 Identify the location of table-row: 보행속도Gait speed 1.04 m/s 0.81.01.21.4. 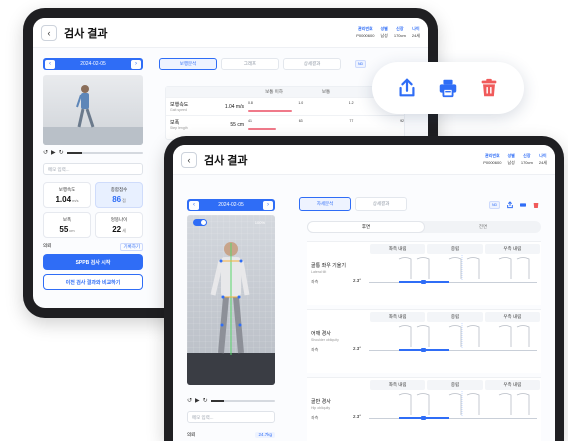
(285, 106).